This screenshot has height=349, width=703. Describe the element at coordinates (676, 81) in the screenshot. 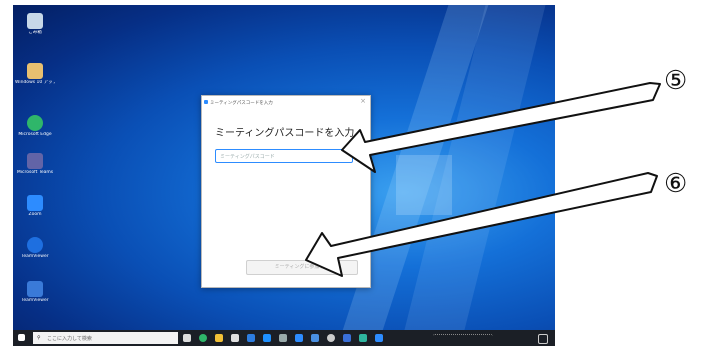

I see `step-5-label: ⑤` at that location.